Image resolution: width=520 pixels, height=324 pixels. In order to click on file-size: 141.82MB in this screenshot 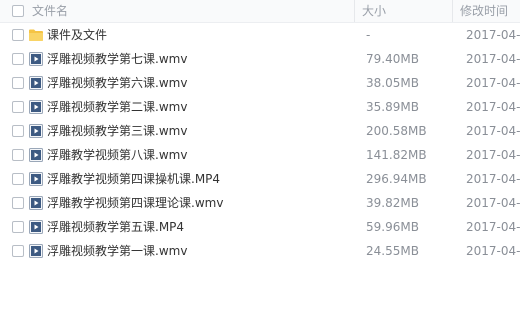, I will do `click(396, 155)`.